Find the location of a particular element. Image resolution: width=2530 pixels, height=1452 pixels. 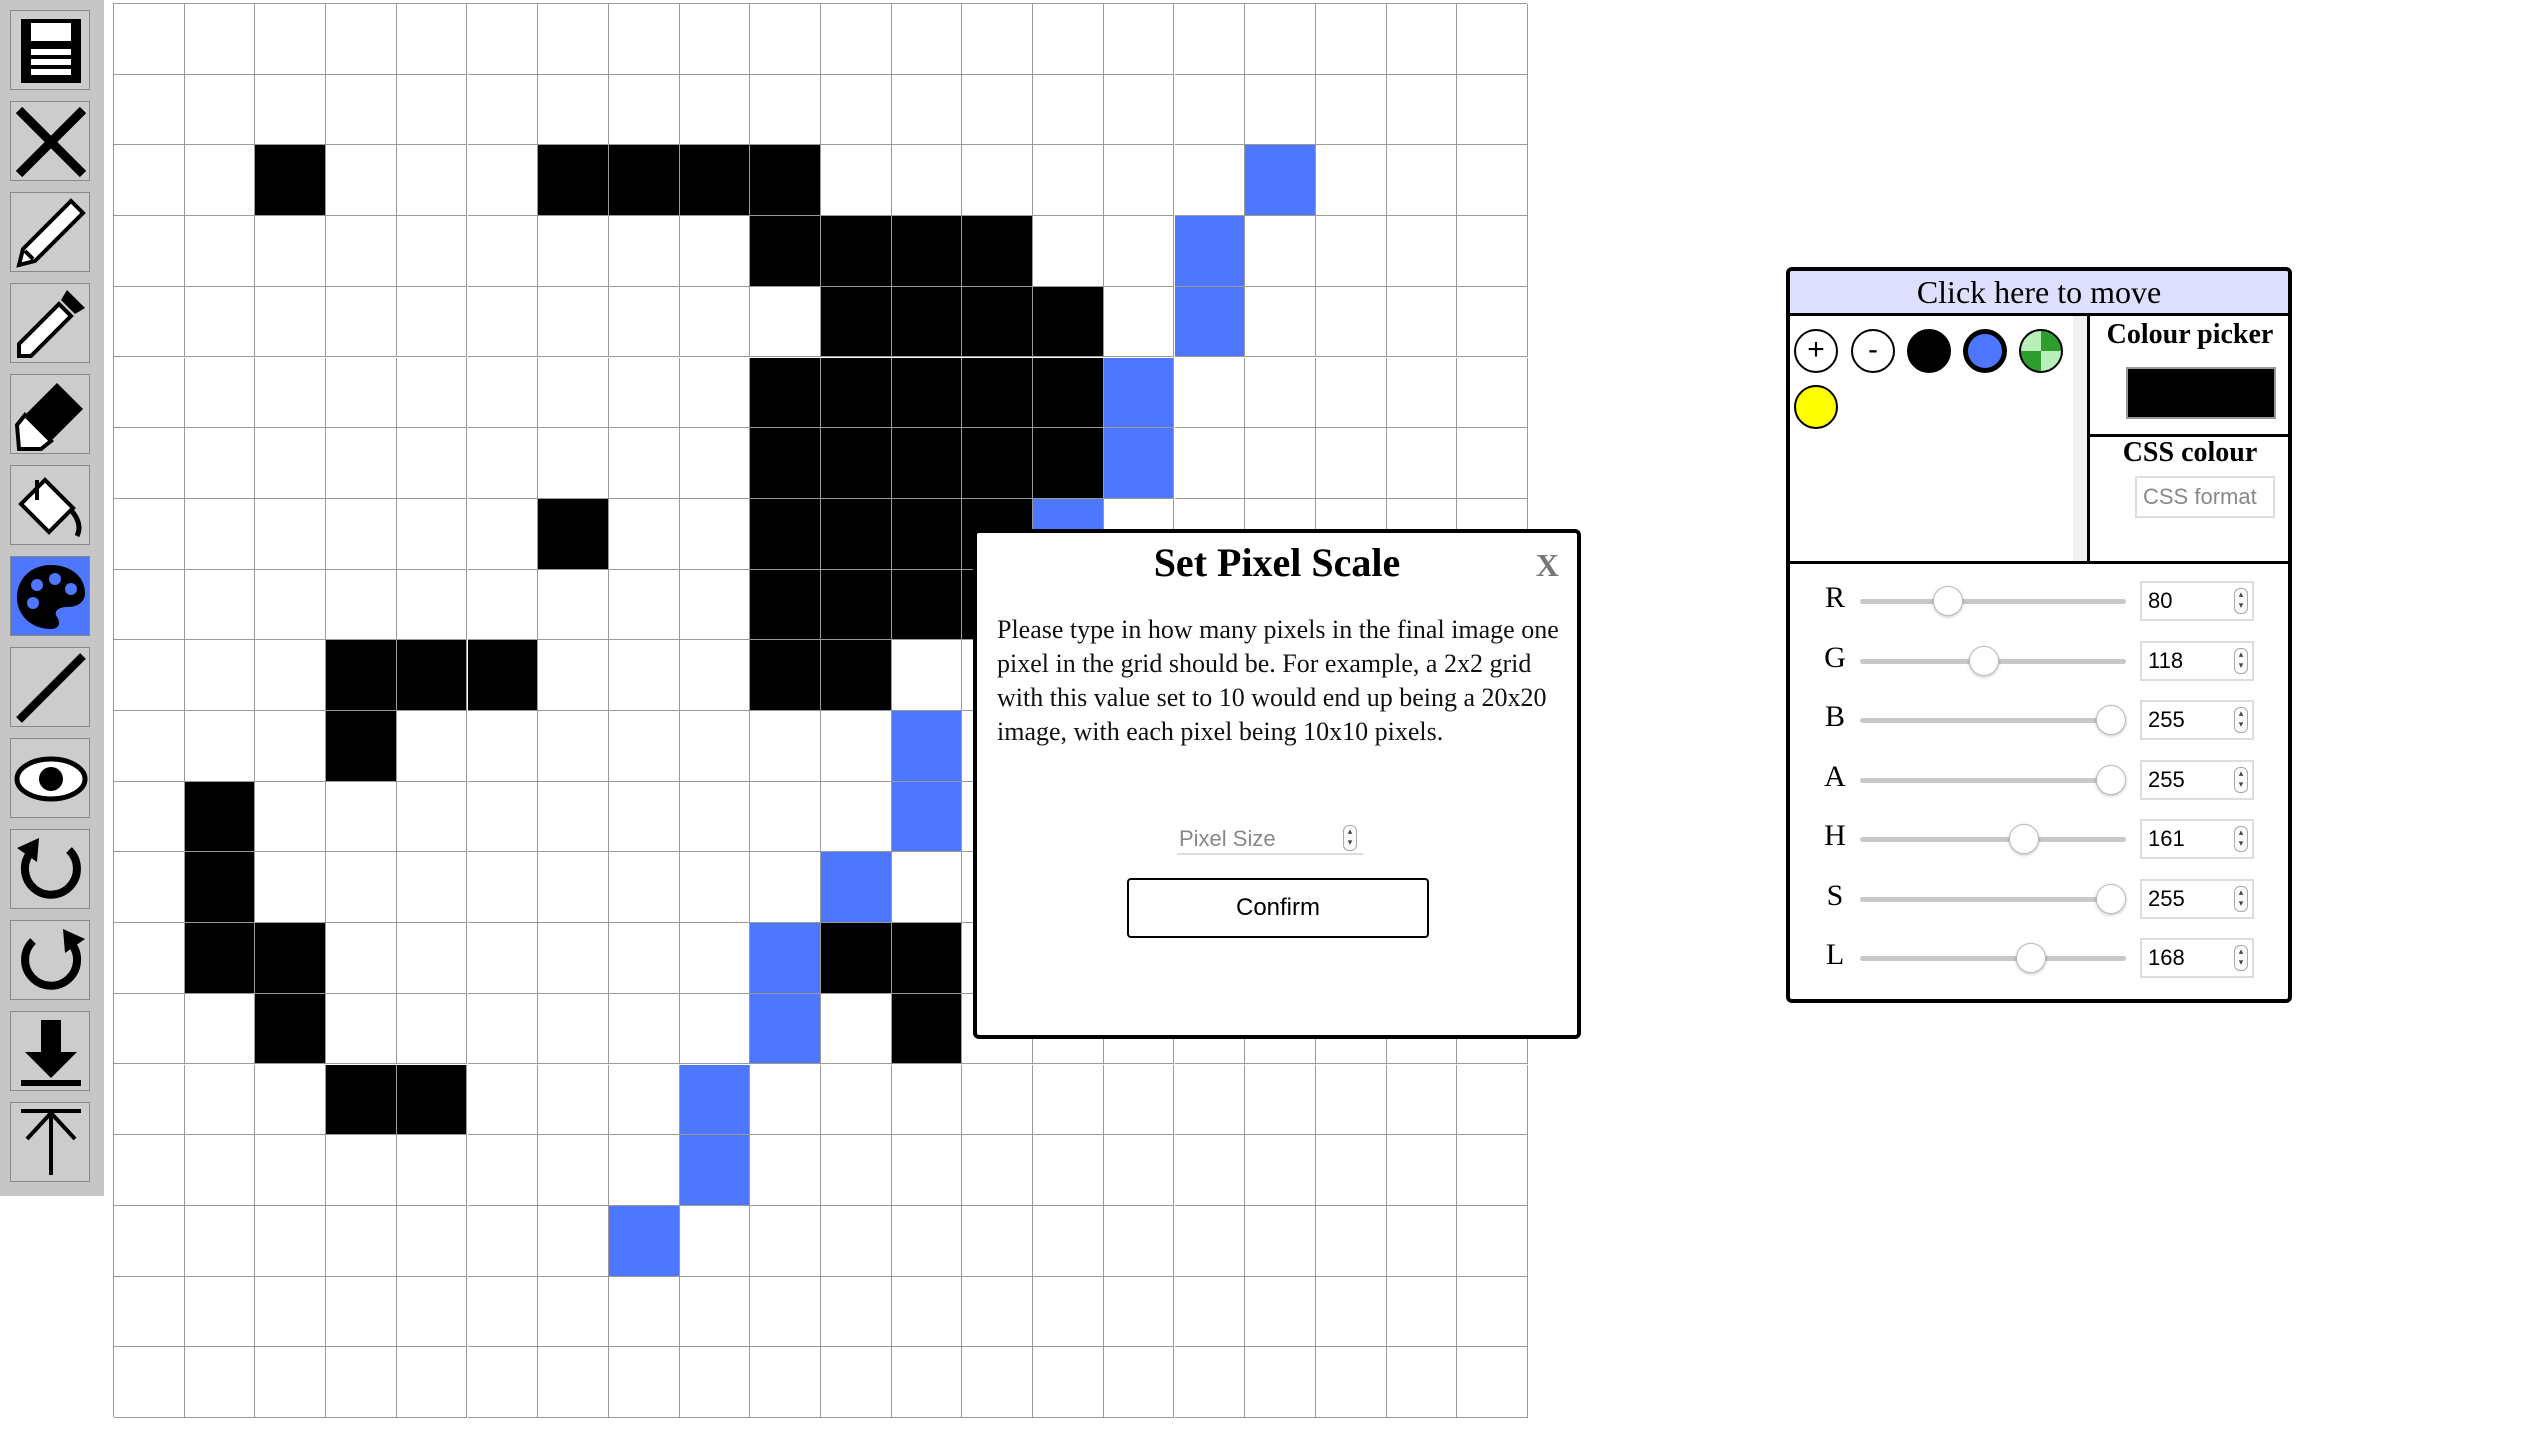

dialog-close-button: X is located at coordinates (1547, 565).